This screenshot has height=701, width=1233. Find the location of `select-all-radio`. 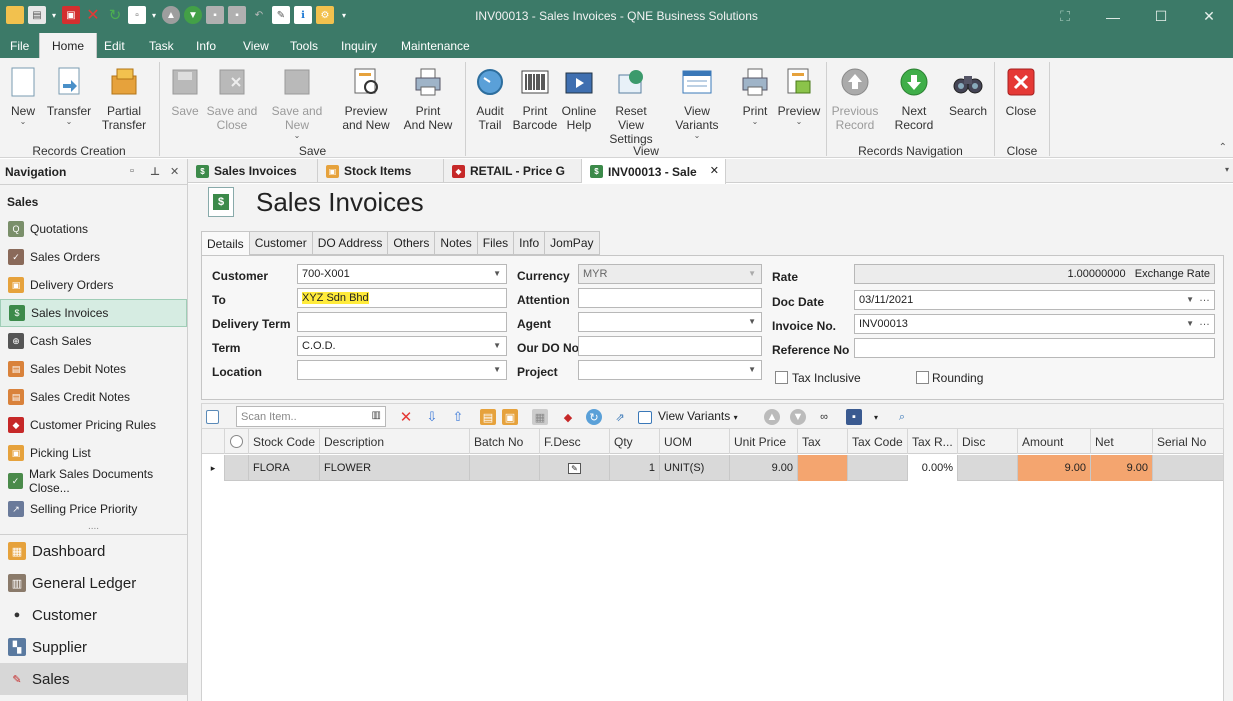

select-all-radio is located at coordinates (237, 441).